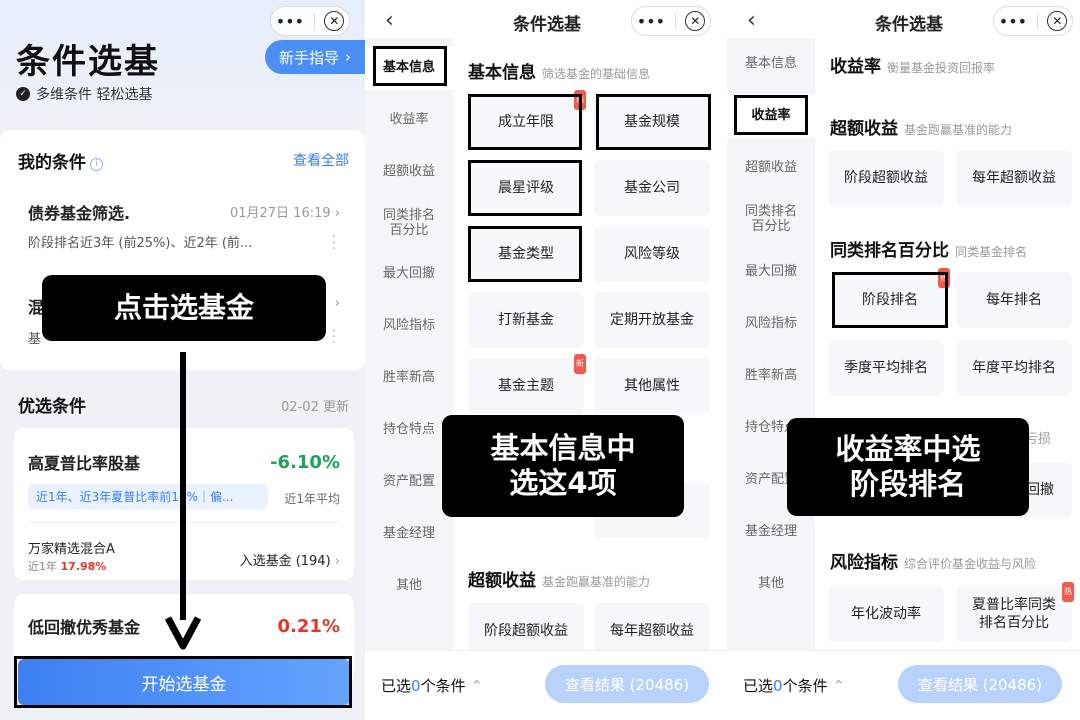 Image resolution: width=1080 pixels, height=720 pixels. What do you see at coordinates (526, 320) in the screenshot?
I see `chip-ipo-fund: 打新基金` at bounding box center [526, 320].